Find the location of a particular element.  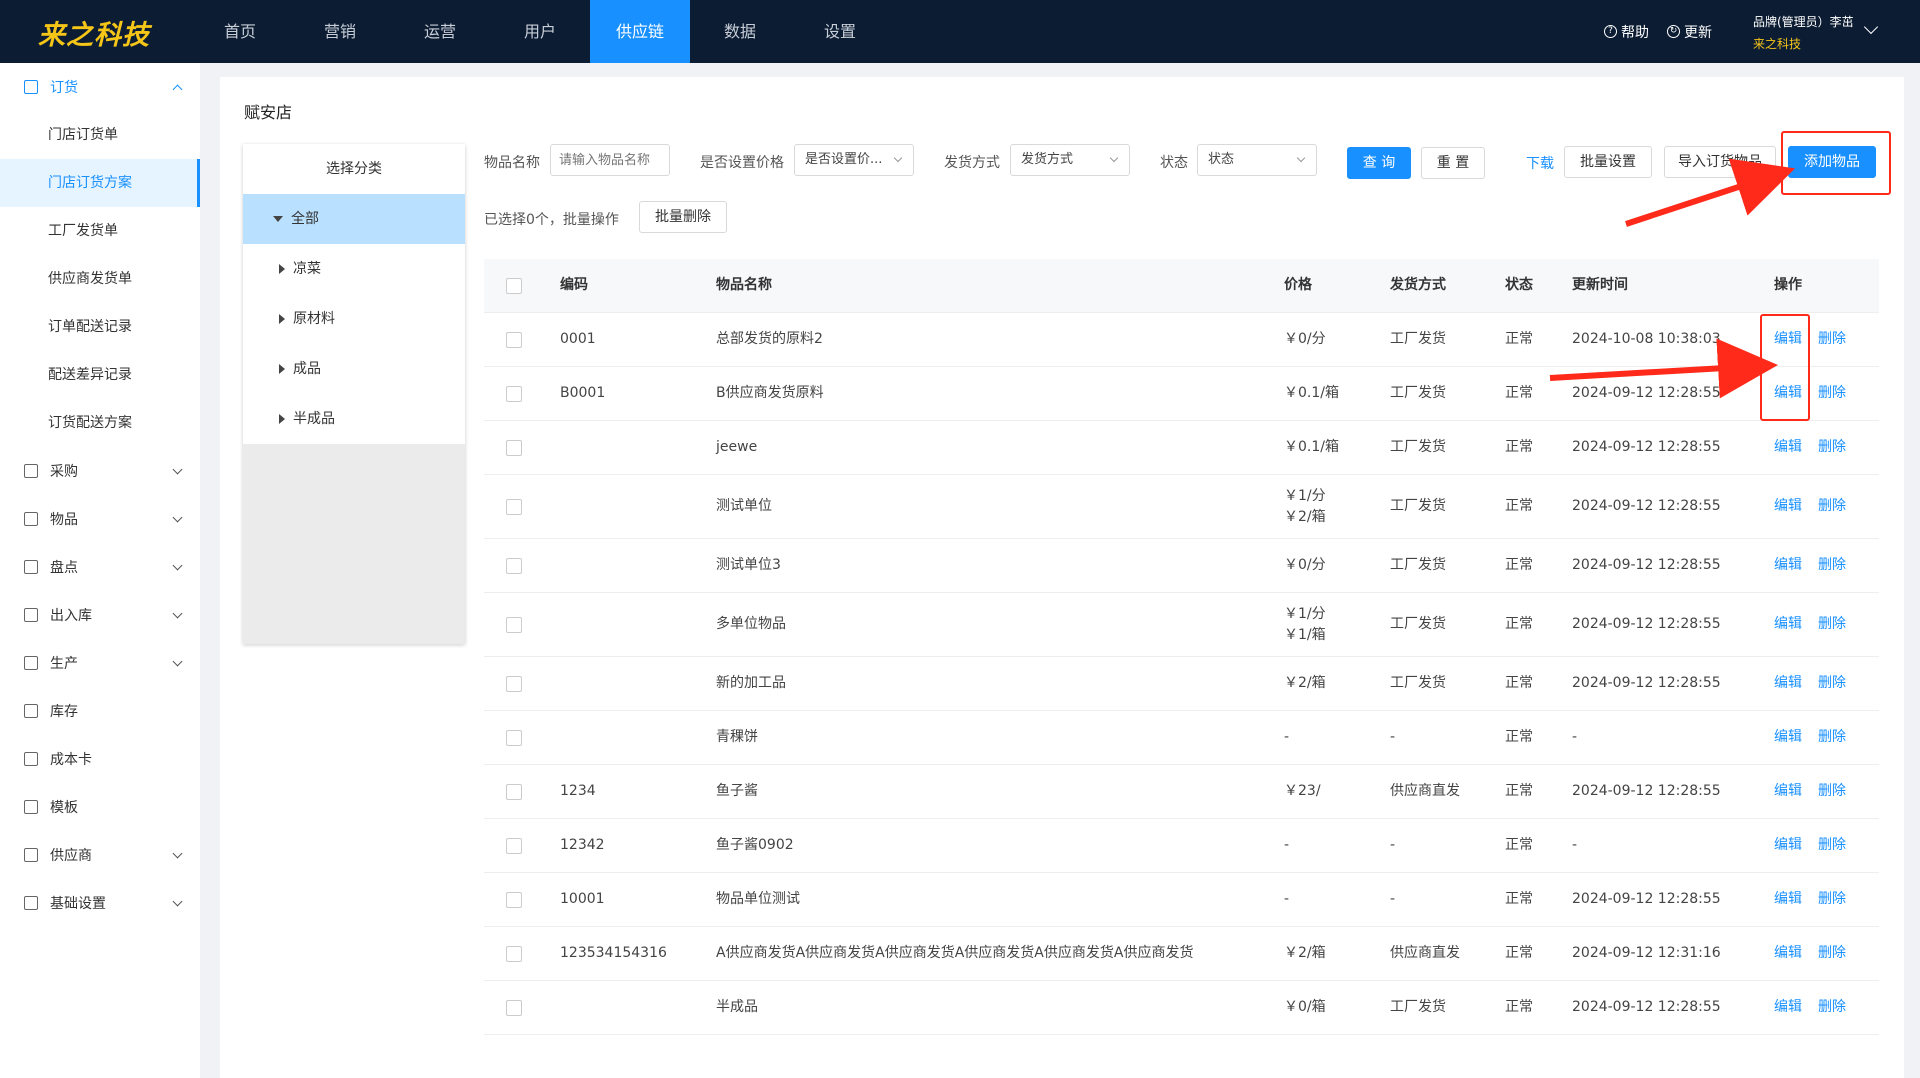

sidebar-item-order: 订货 is located at coordinates (100, 87).